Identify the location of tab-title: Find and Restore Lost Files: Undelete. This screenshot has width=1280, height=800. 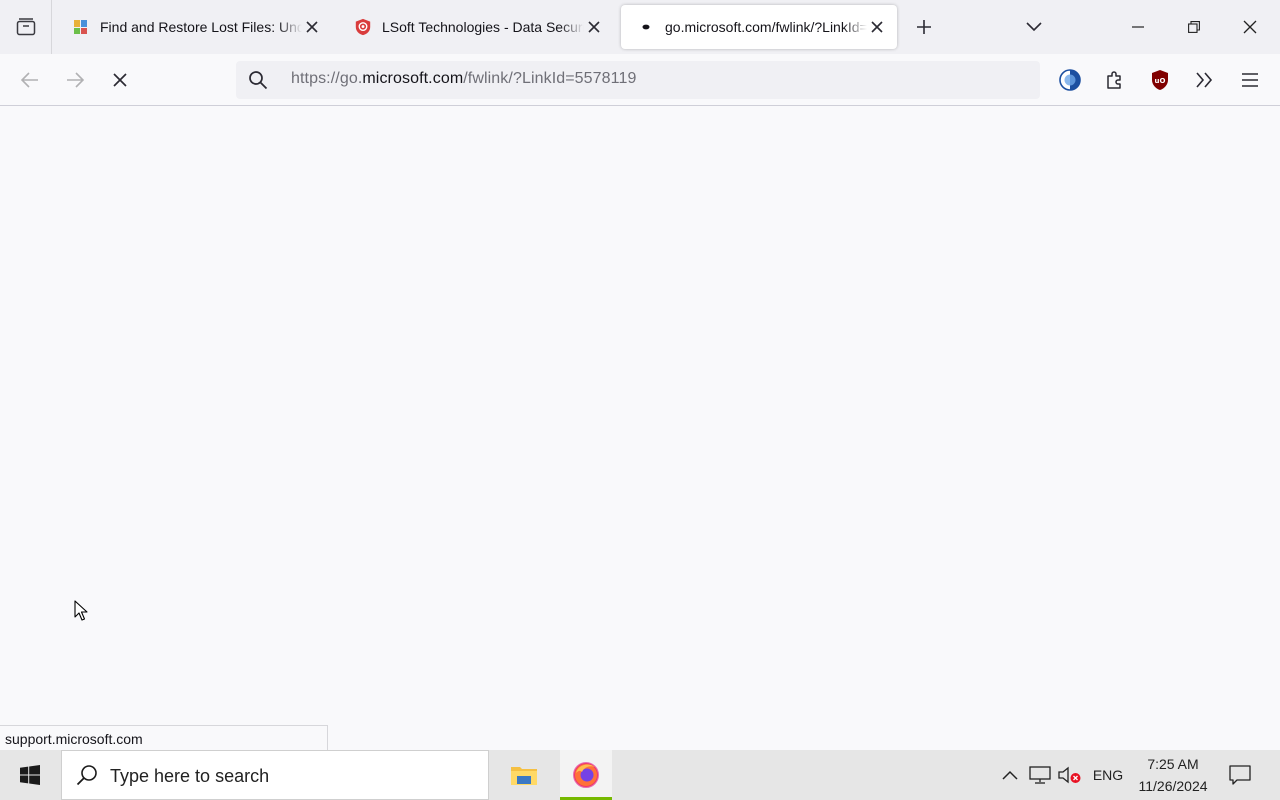
(201, 27).